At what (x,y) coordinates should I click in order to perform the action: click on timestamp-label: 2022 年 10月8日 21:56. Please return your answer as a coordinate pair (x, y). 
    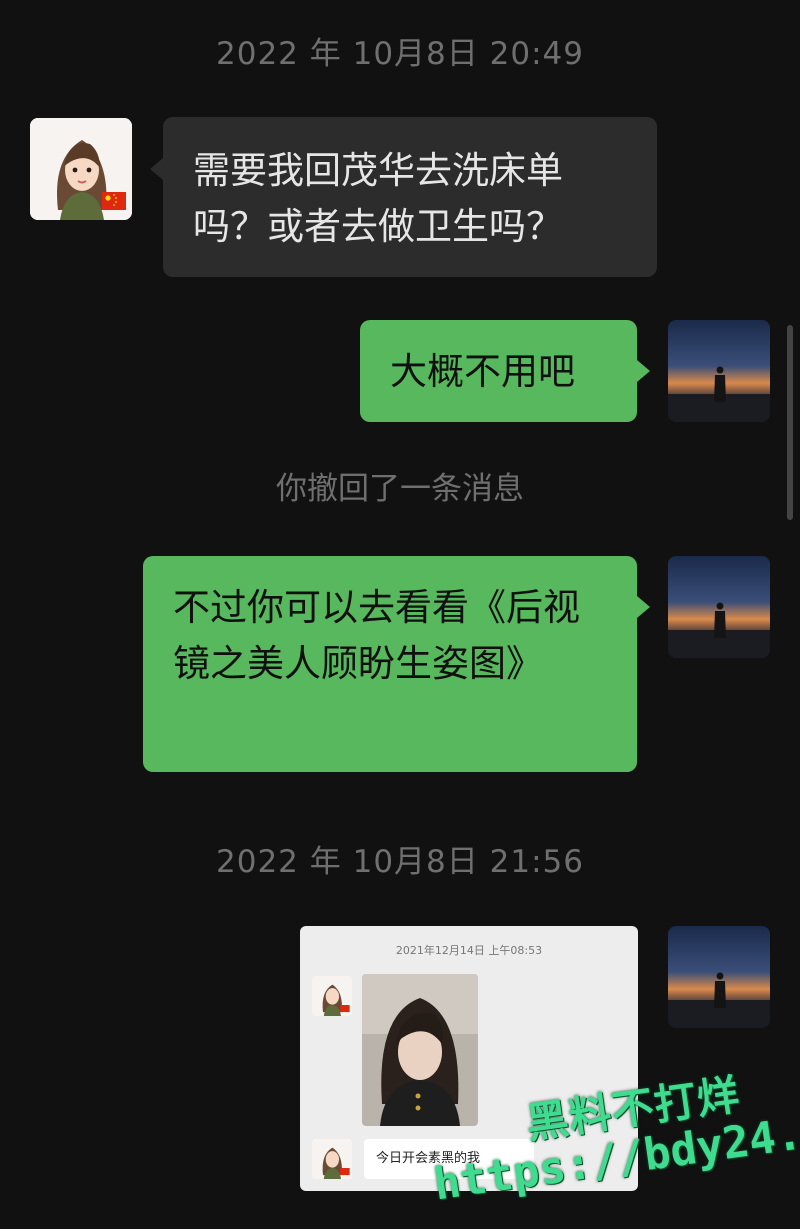
    Looking at the image, I should click on (400, 862).